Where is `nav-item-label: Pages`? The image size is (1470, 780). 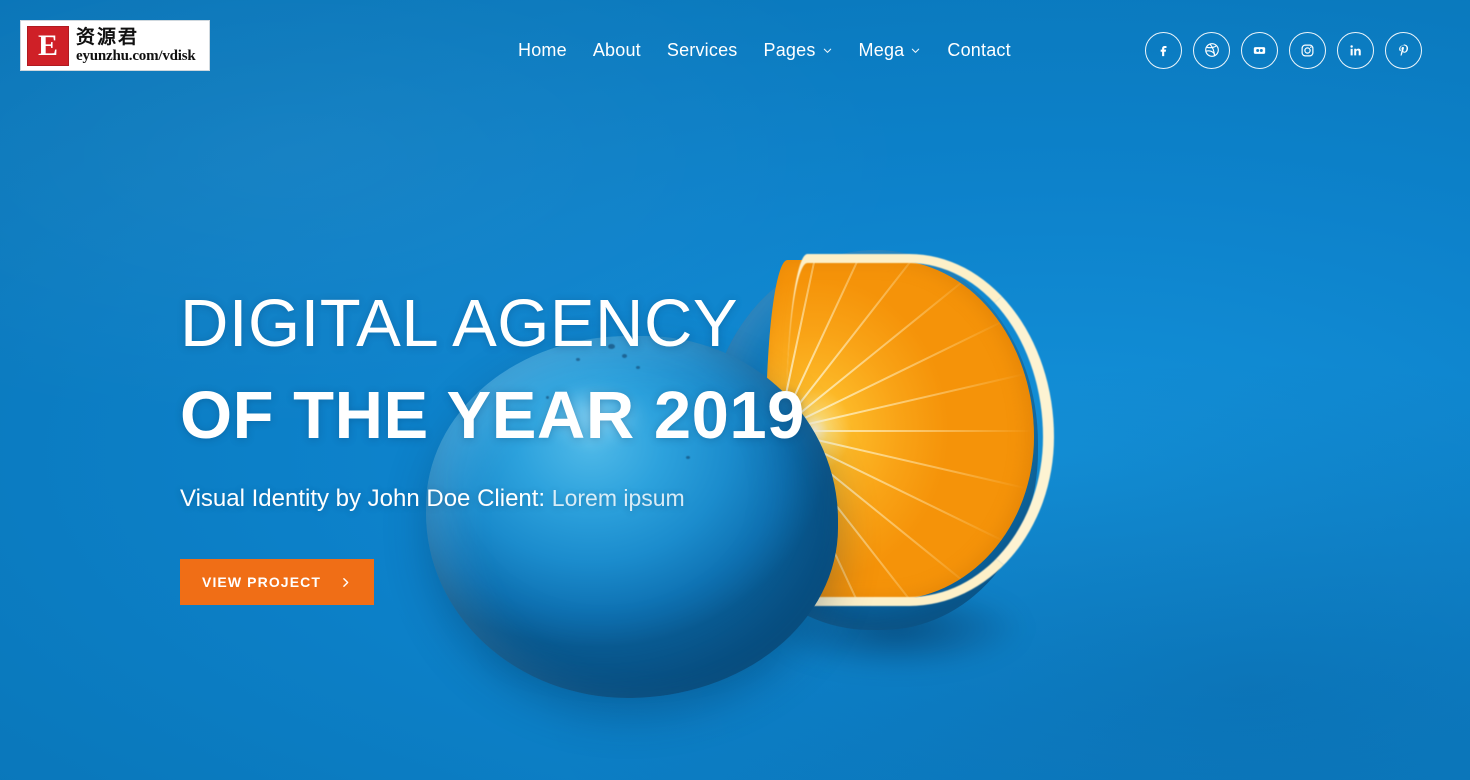
nav-item-label: Pages is located at coordinates (789, 49).